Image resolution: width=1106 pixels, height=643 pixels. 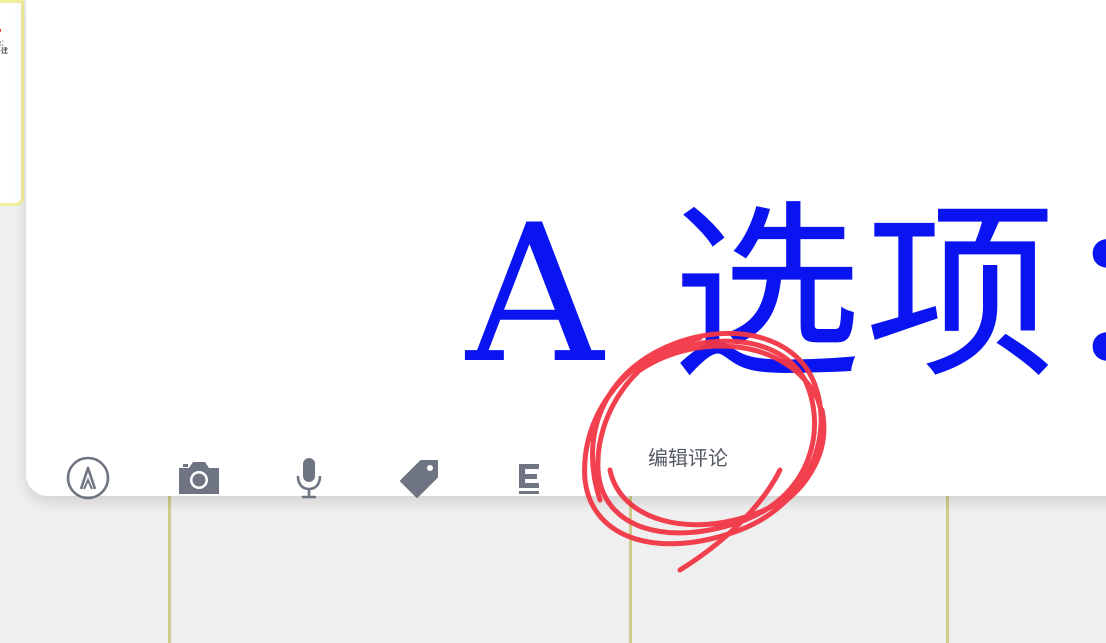 What do you see at coordinates (4, 47) in the screenshot?
I see `thumbnail-text: 艳： 十建` at bounding box center [4, 47].